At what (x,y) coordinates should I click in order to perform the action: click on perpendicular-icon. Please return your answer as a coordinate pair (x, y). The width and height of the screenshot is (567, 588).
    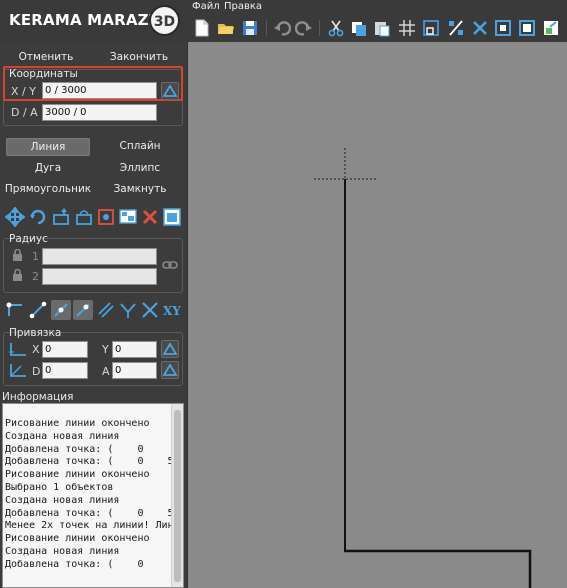
    Looking at the image, I should click on (128, 310).